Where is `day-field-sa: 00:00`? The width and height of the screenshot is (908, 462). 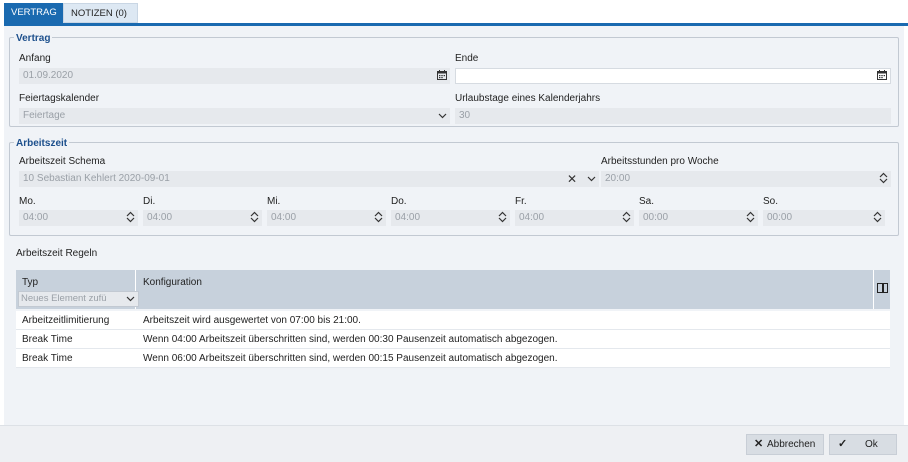
day-field-sa: 00:00 is located at coordinates (698, 218).